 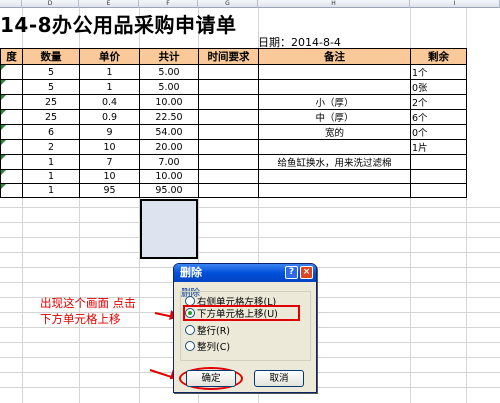 What do you see at coordinates (455, 4) in the screenshot?
I see `column-header-i: I` at bounding box center [455, 4].